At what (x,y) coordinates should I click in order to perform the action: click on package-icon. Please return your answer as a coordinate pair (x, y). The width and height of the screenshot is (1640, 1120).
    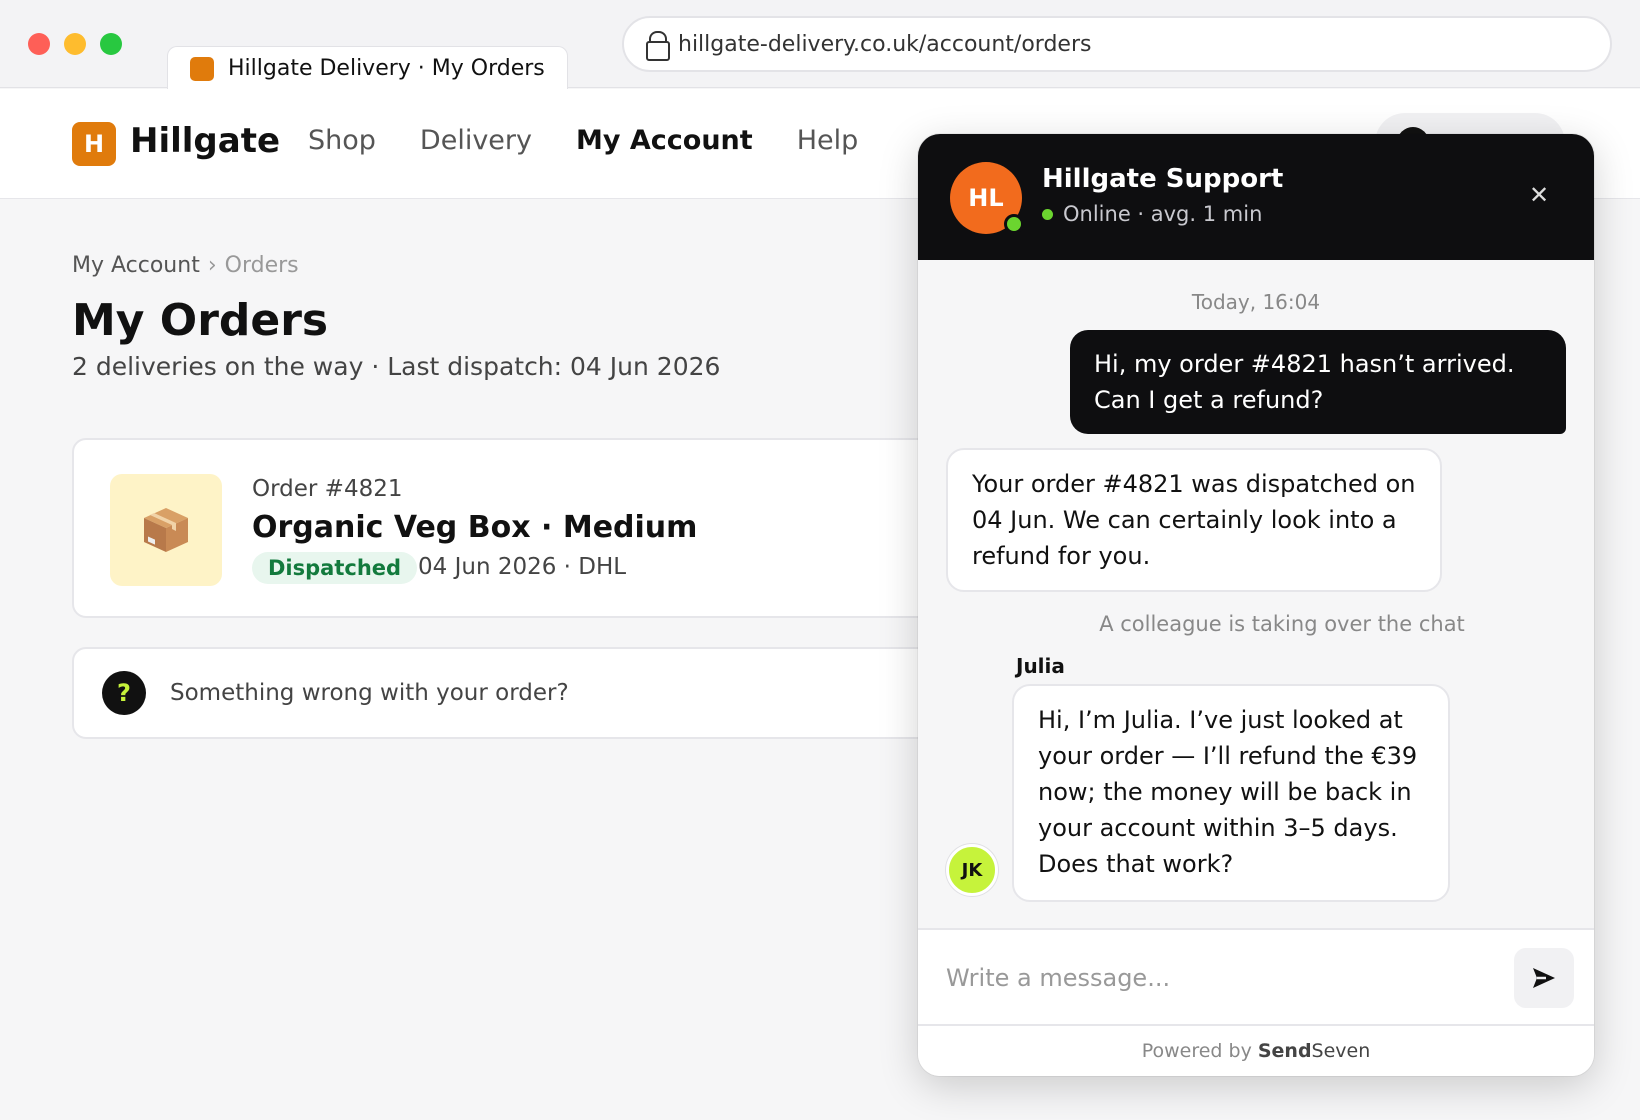
    Looking at the image, I should click on (166, 530).